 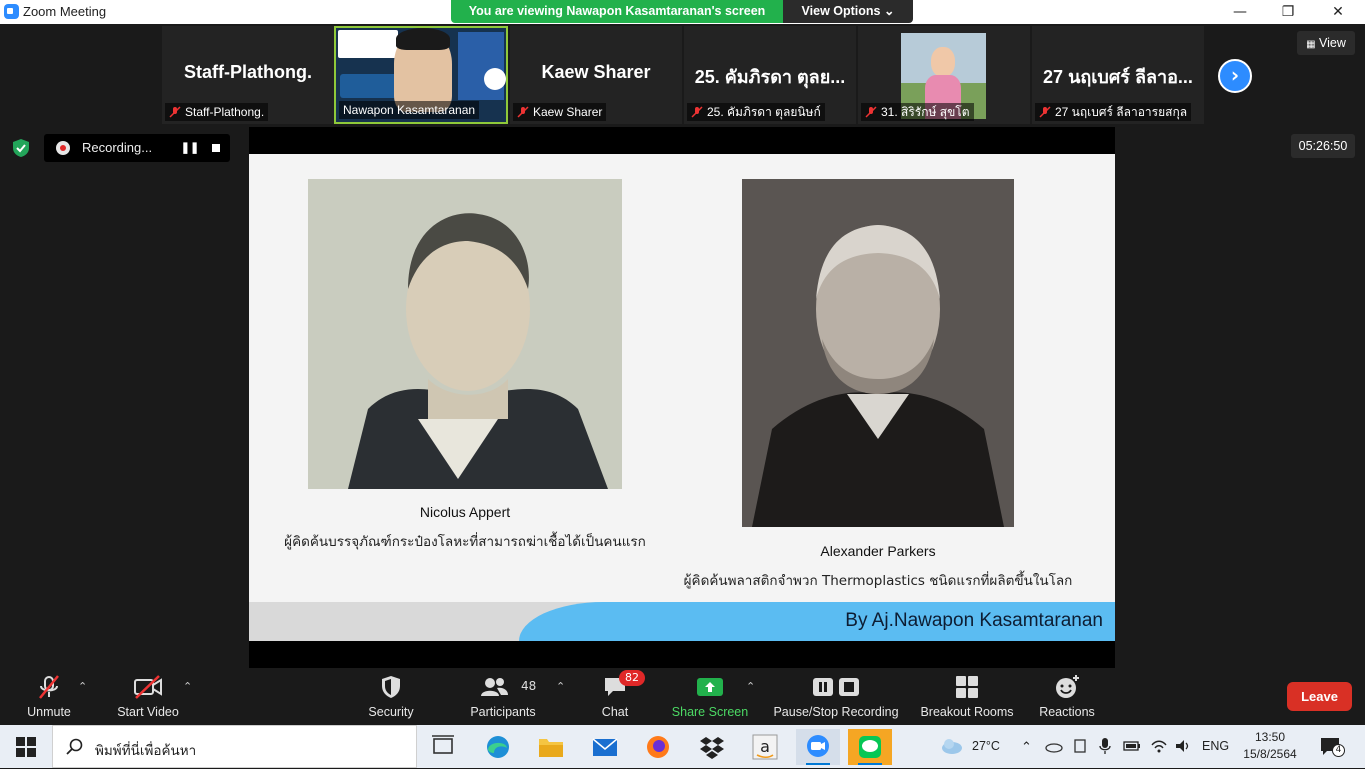 I want to click on pause-stop-recording-button: Pause/Stop Recording, so click(x=836, y=696).